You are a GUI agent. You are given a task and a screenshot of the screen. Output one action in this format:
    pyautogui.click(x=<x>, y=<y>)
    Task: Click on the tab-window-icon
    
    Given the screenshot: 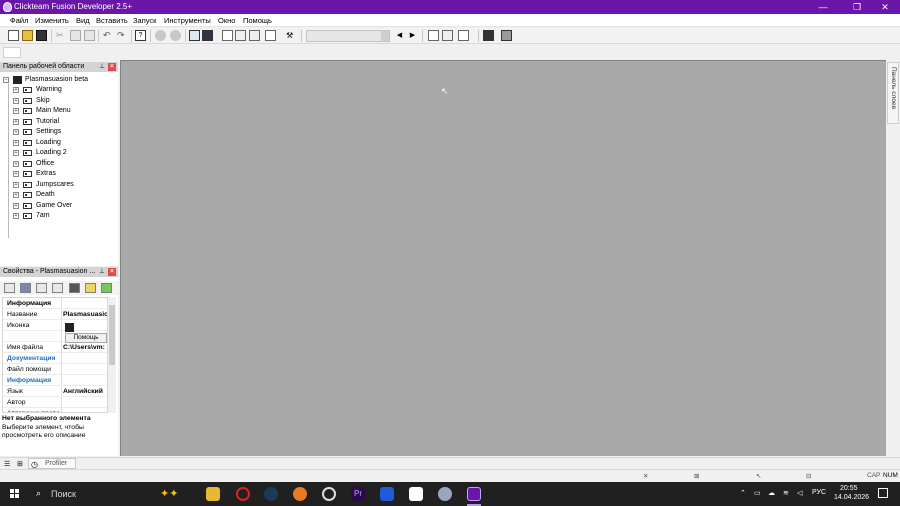 What is the action you would take?
    pyautogui.click(x=25, y=288)
    